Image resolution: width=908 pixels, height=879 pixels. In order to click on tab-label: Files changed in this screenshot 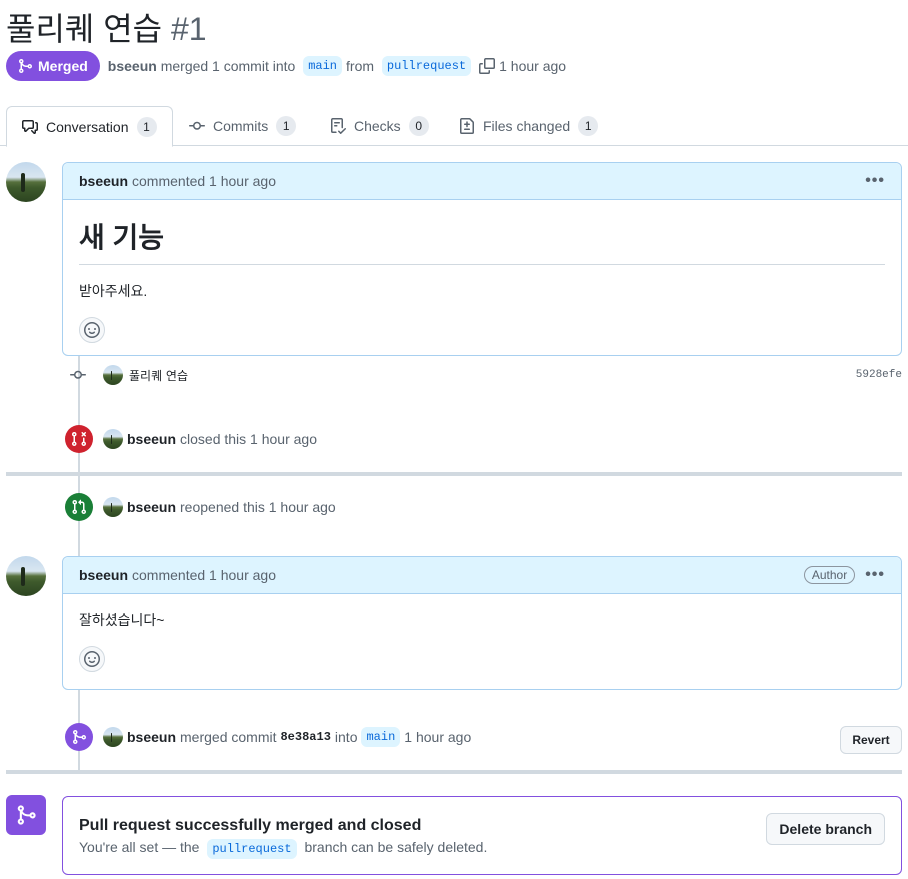, I will do `click(527, 126)`.